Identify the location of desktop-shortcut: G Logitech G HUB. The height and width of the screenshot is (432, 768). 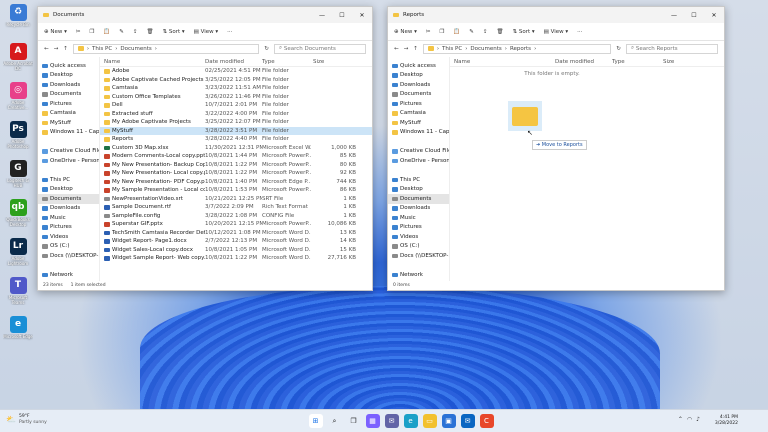
(18, 174).